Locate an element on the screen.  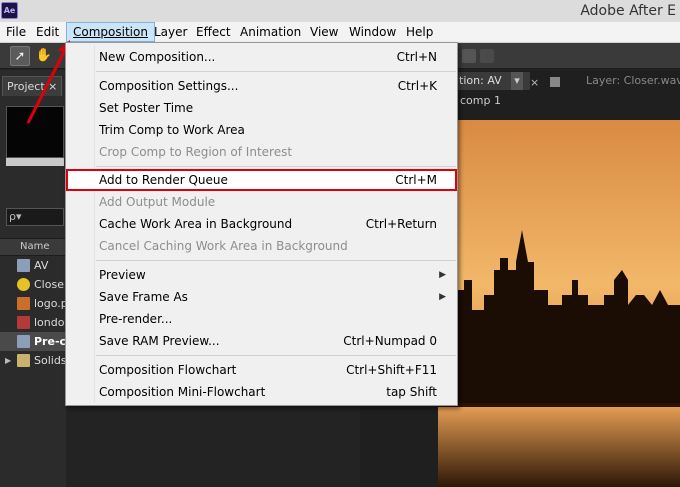
menu-item-trim-comp: Trim Comp to Work Area is located at coordinates (261, 130).